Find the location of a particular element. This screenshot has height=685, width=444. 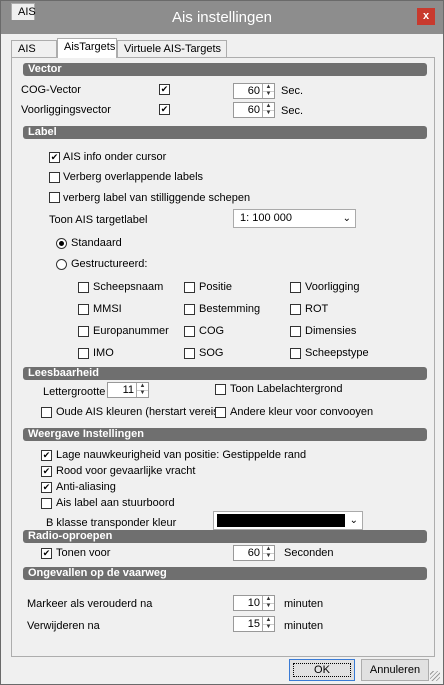

oude-kleuren-checkbox is located at coordinates (46, 412).